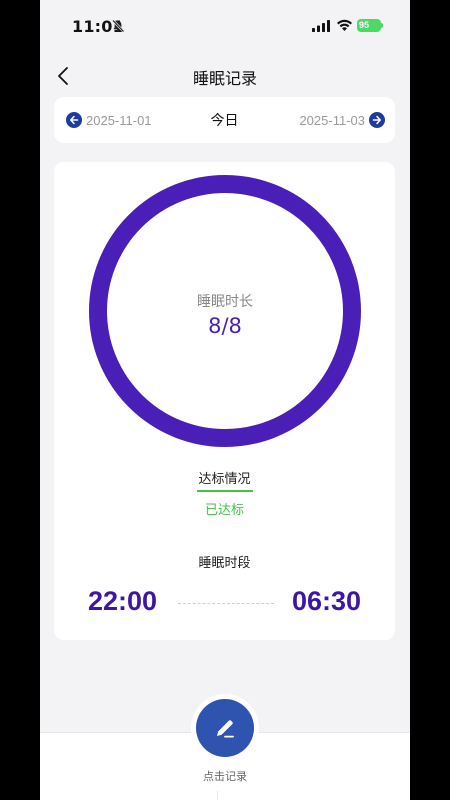 The width and height of the screenshot is (450, 800). I want to click on standard-status-value: 已达标, so click(224, 510).